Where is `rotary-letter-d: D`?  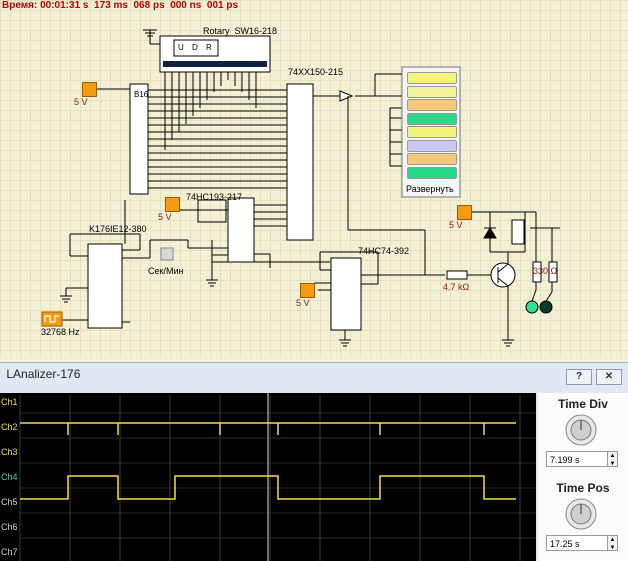 rotary-letter-d: D is located at coordinates (195, 47).